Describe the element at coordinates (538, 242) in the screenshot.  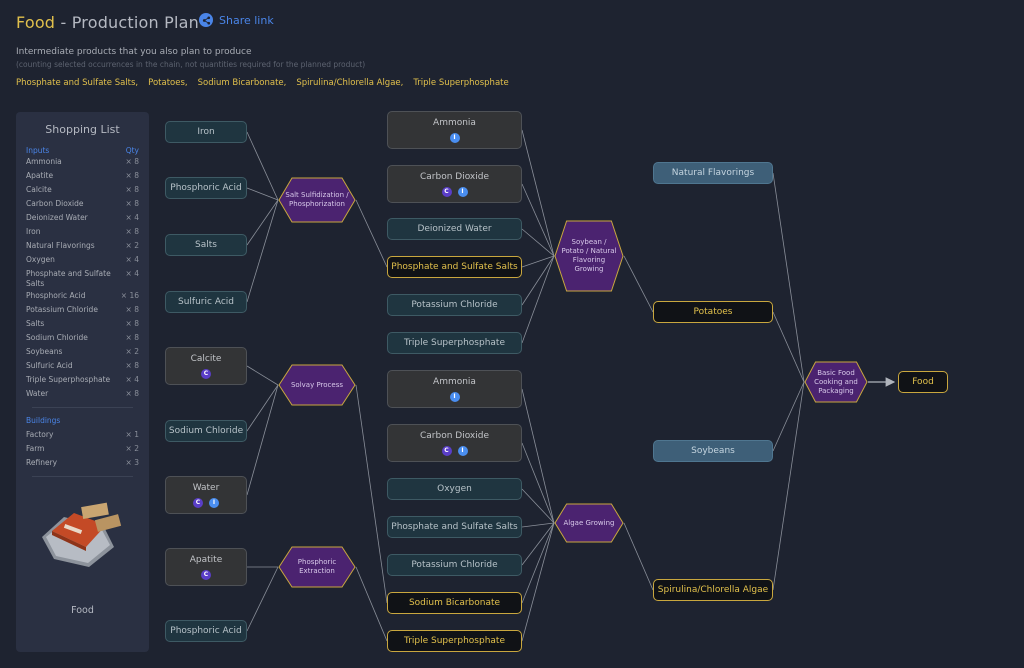
I see `edge-n_diw-p_soy` at that location.